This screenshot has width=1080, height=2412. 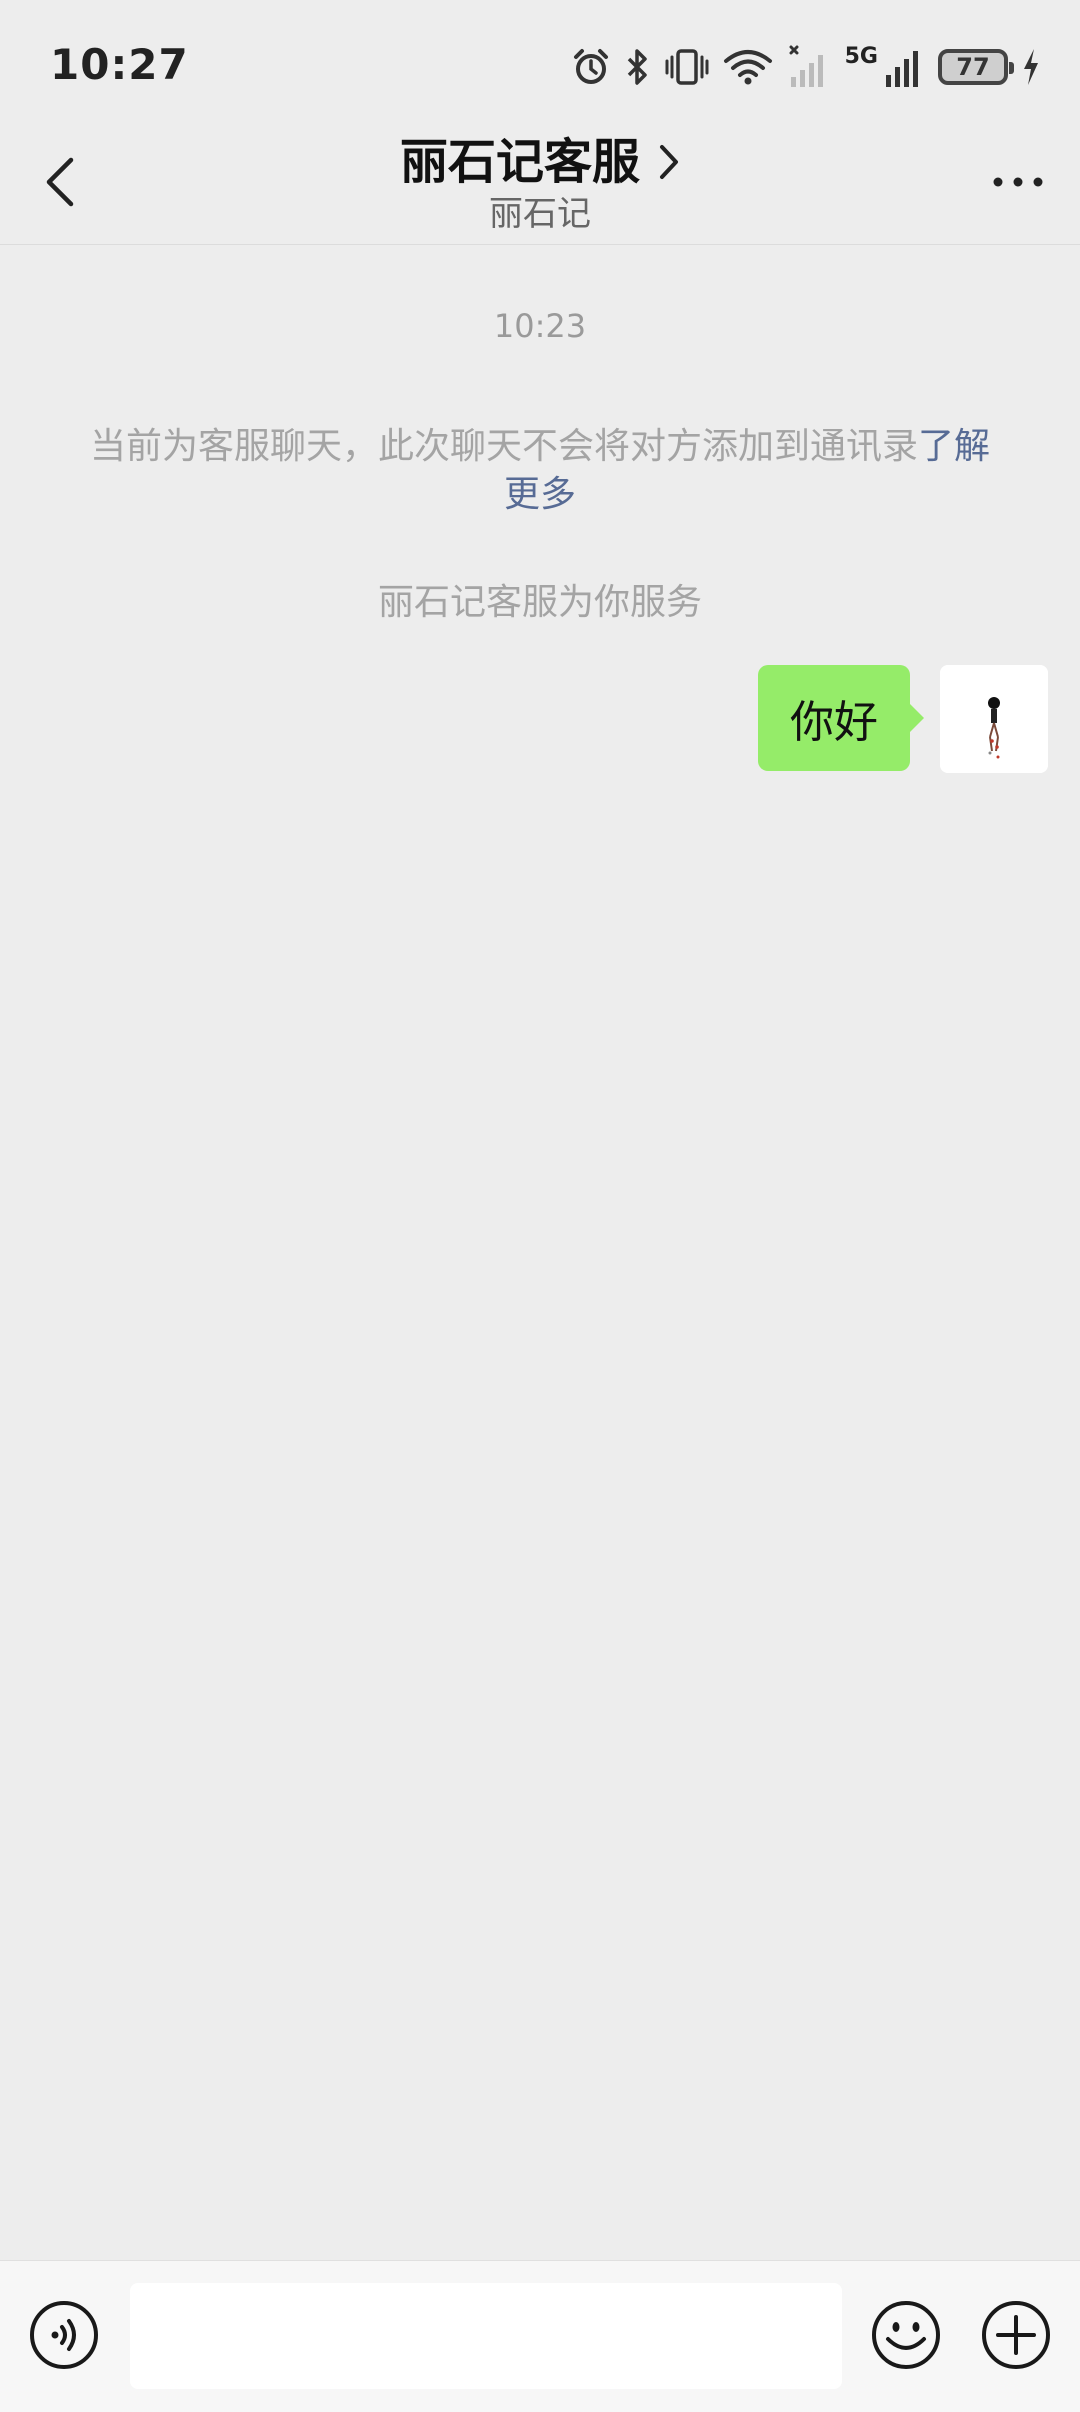 I want to click on charging-icon, so click(x=1031, y=67).